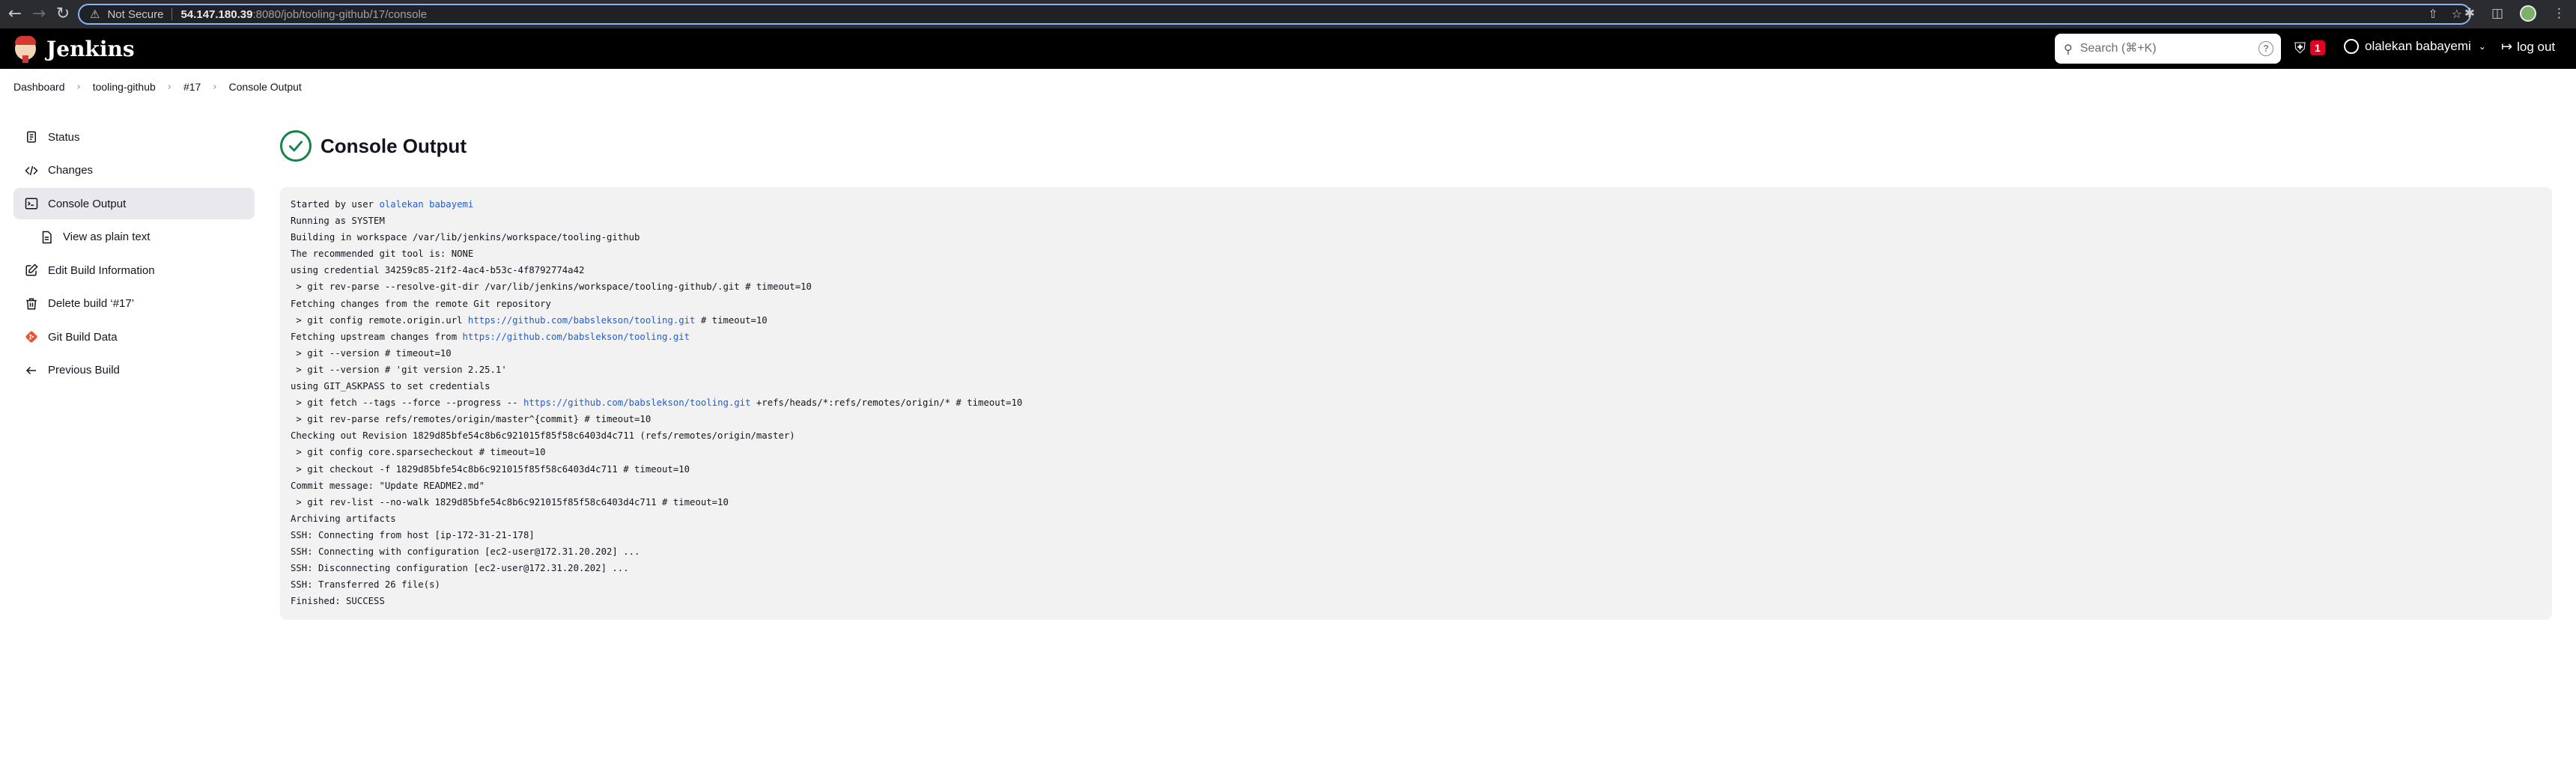 The height and width of the screenshot is (759, 2576). I want to click on breadcrumb-job: tooling-github, so click(124, 87).